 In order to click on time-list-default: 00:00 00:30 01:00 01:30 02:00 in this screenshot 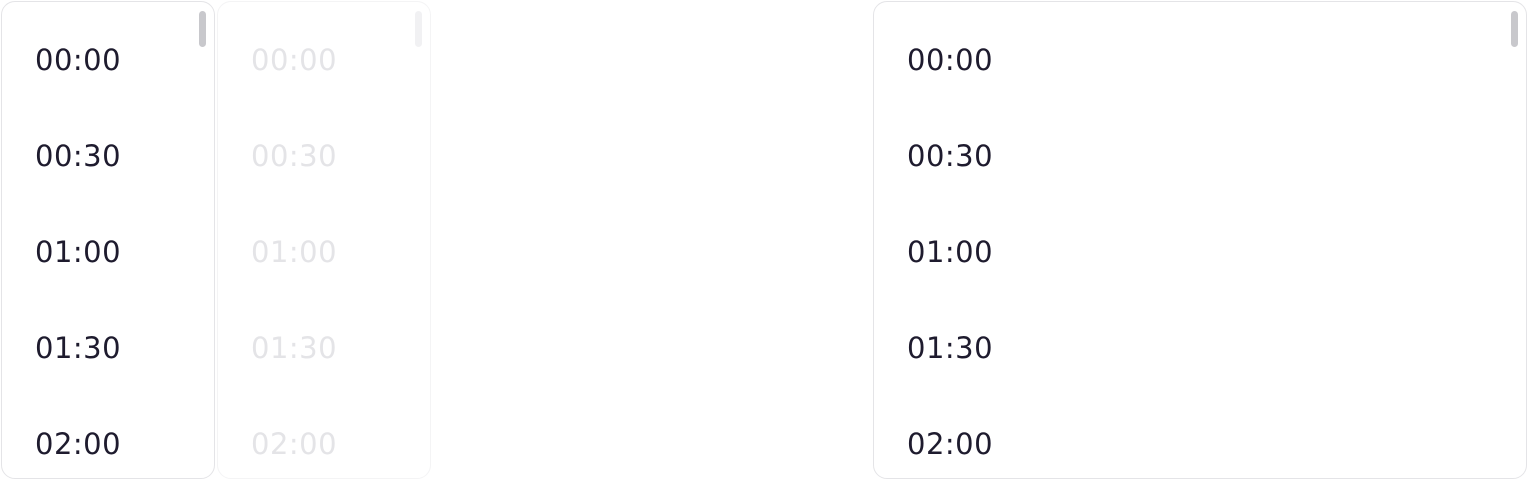, I will do `click(108, 240)`.